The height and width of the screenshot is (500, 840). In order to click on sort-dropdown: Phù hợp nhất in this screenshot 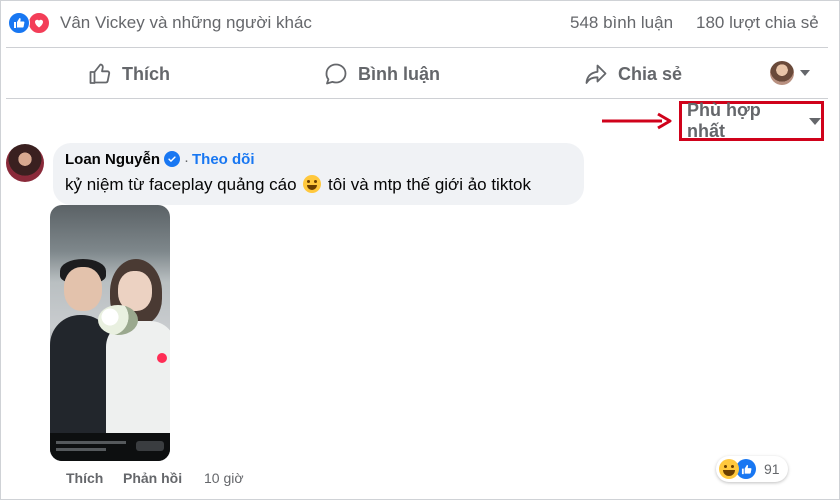, I will do `click(751, 120)`.